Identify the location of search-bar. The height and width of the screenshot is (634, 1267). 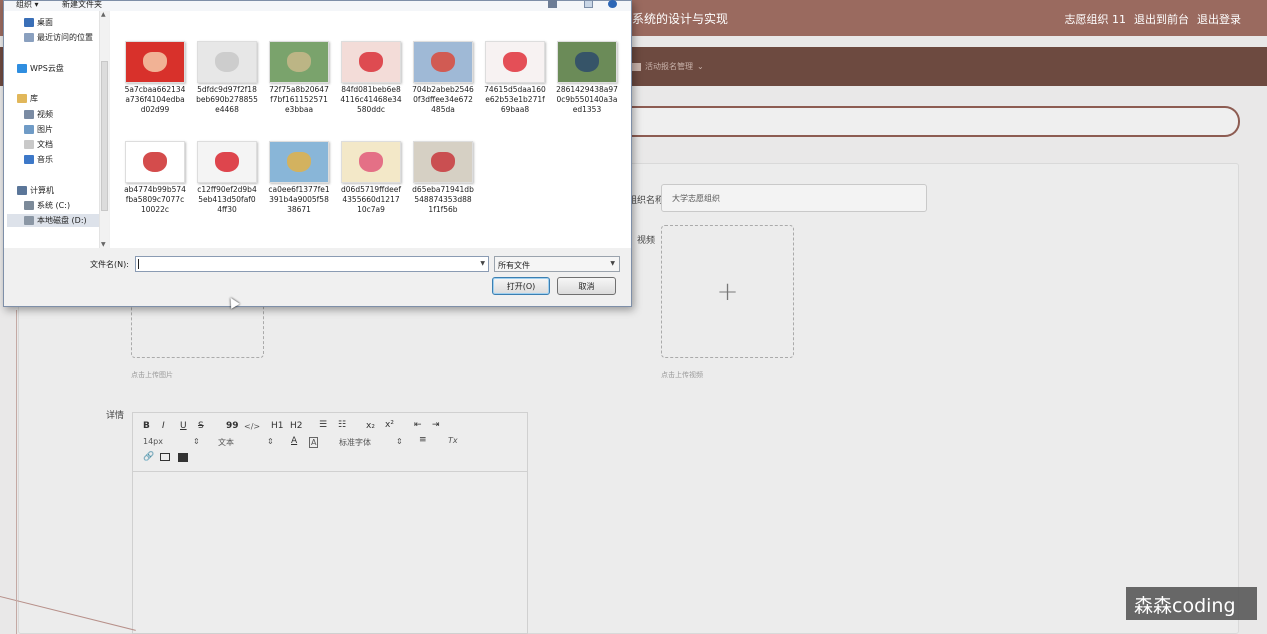
(900, 121).